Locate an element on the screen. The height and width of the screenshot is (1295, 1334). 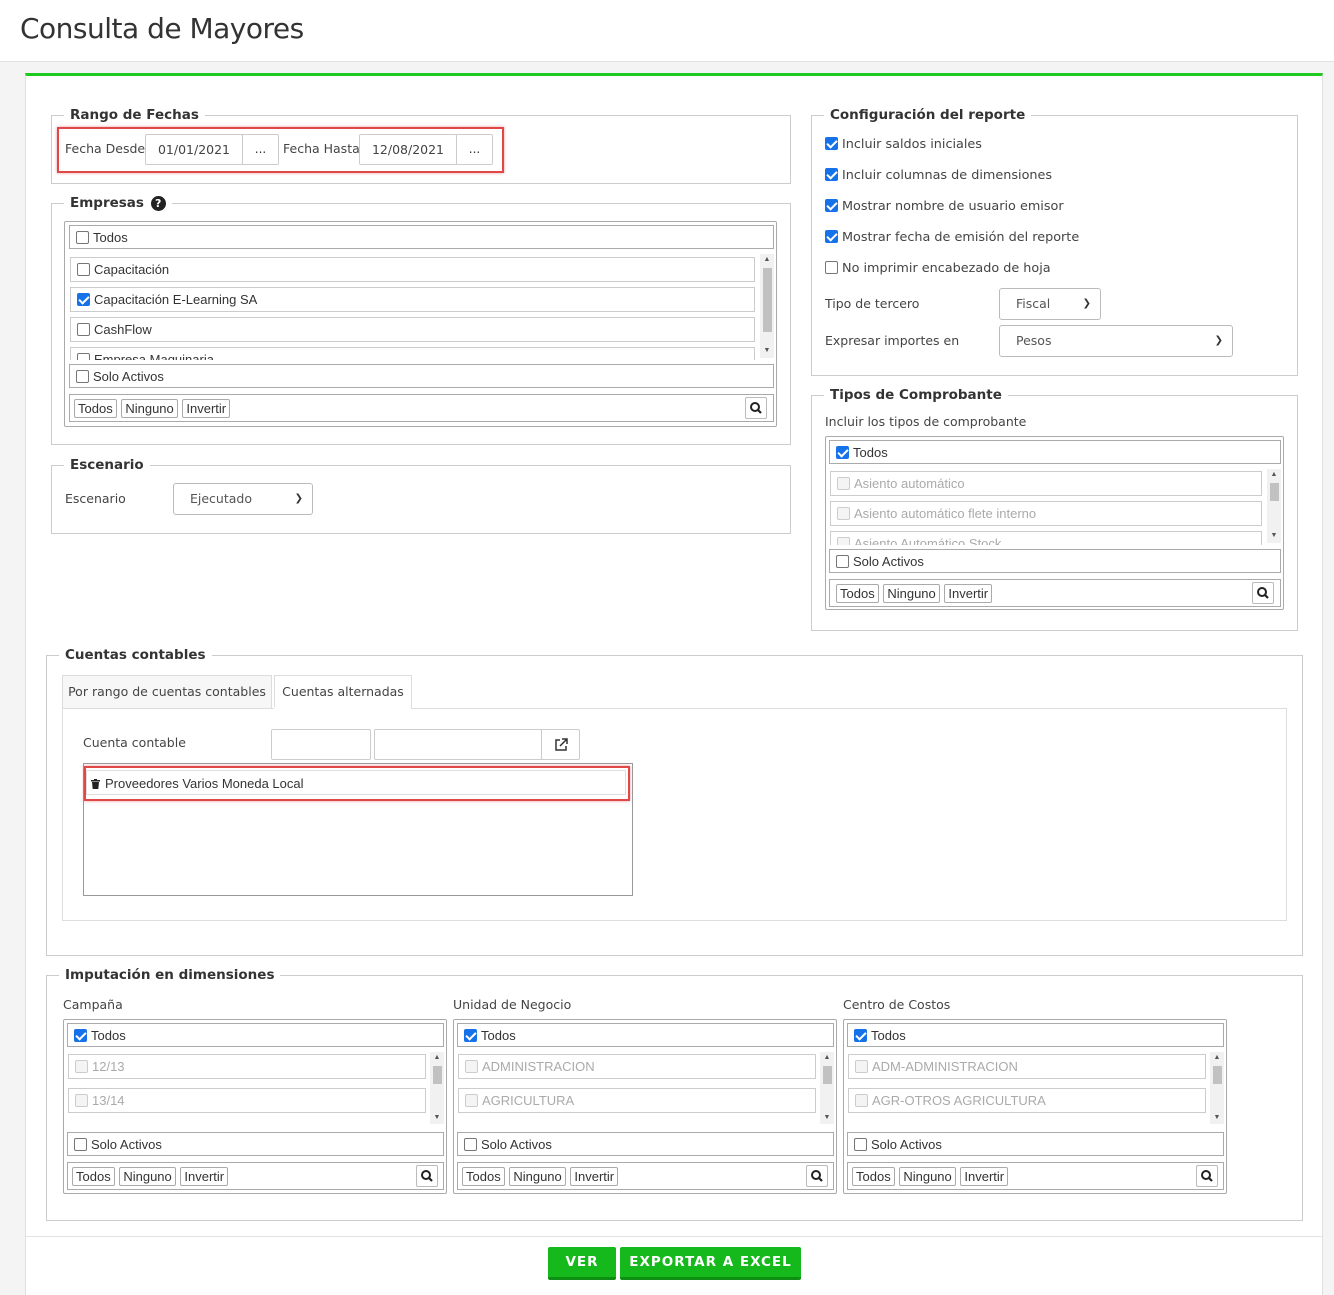
open-external-button is located at coordinates (560, 744).